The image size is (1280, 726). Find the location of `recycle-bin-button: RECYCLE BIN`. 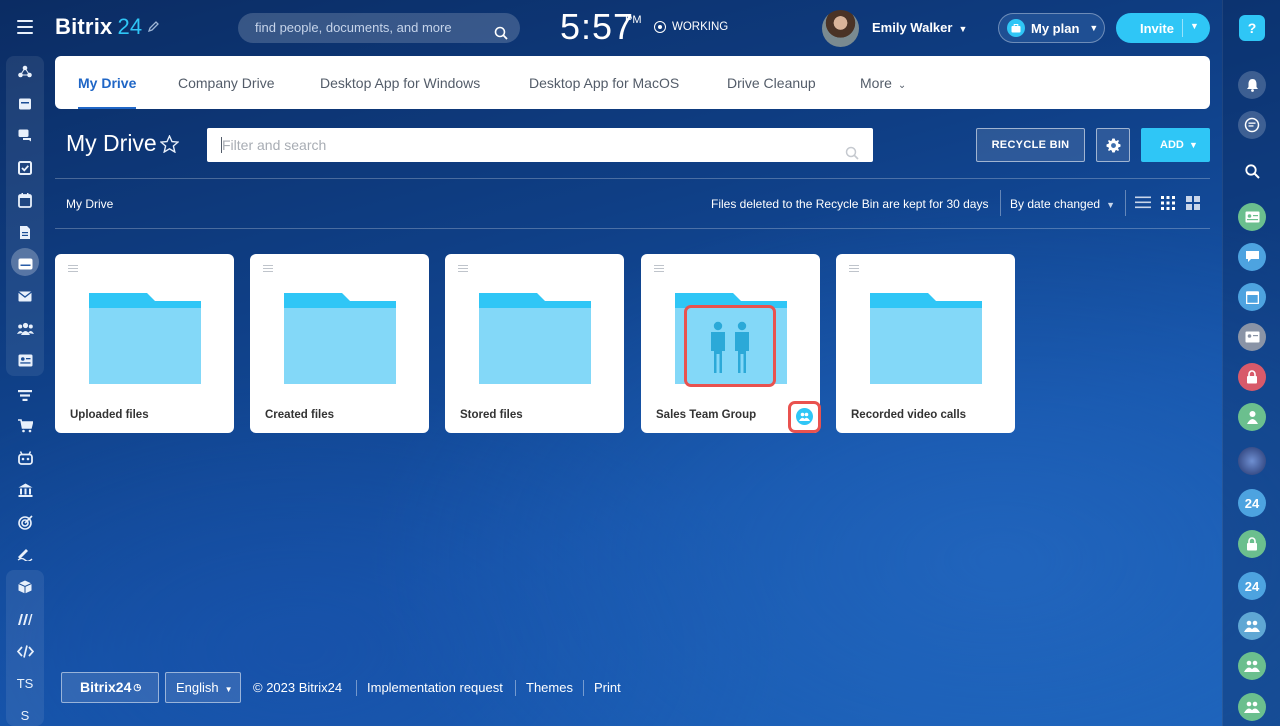

recycle-bin-button: RECYCLE BIN is located at coordinates (1030, 145).